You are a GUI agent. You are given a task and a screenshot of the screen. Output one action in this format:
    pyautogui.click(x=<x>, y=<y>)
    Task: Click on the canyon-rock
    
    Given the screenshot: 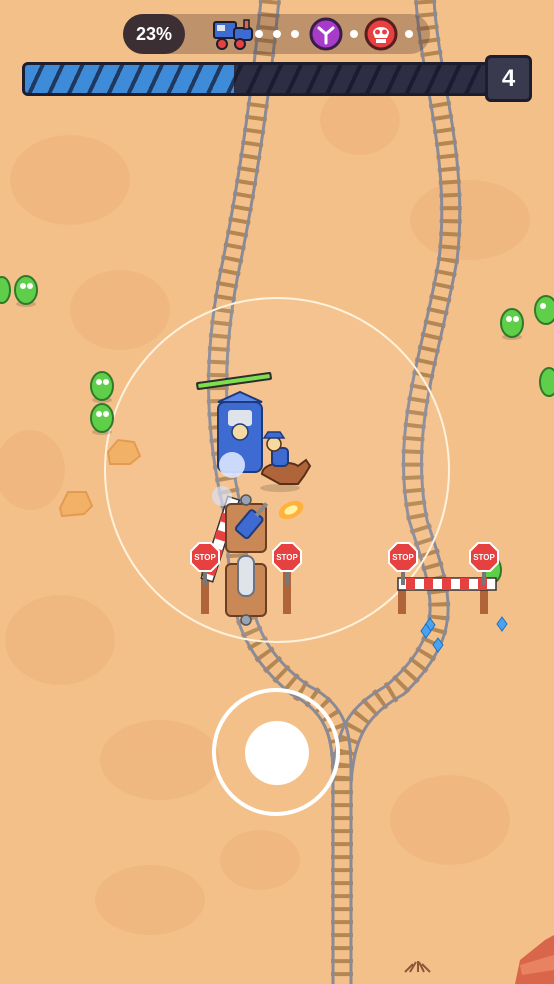 What is the action you would take?
    pyautogui.click(x=534, y=959)
    